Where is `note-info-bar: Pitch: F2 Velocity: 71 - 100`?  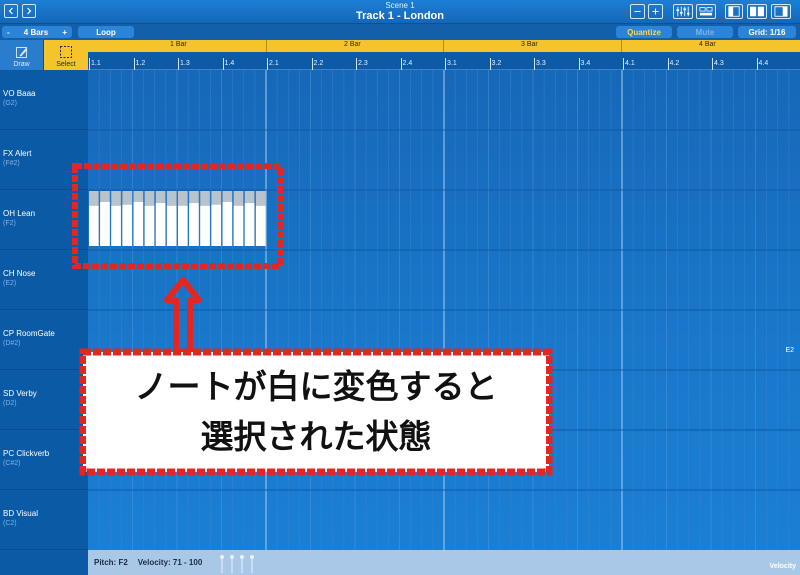 note-info-bar: Pitch: F2 Velocity: 71 - 100 is located at coordinates (274, 562).